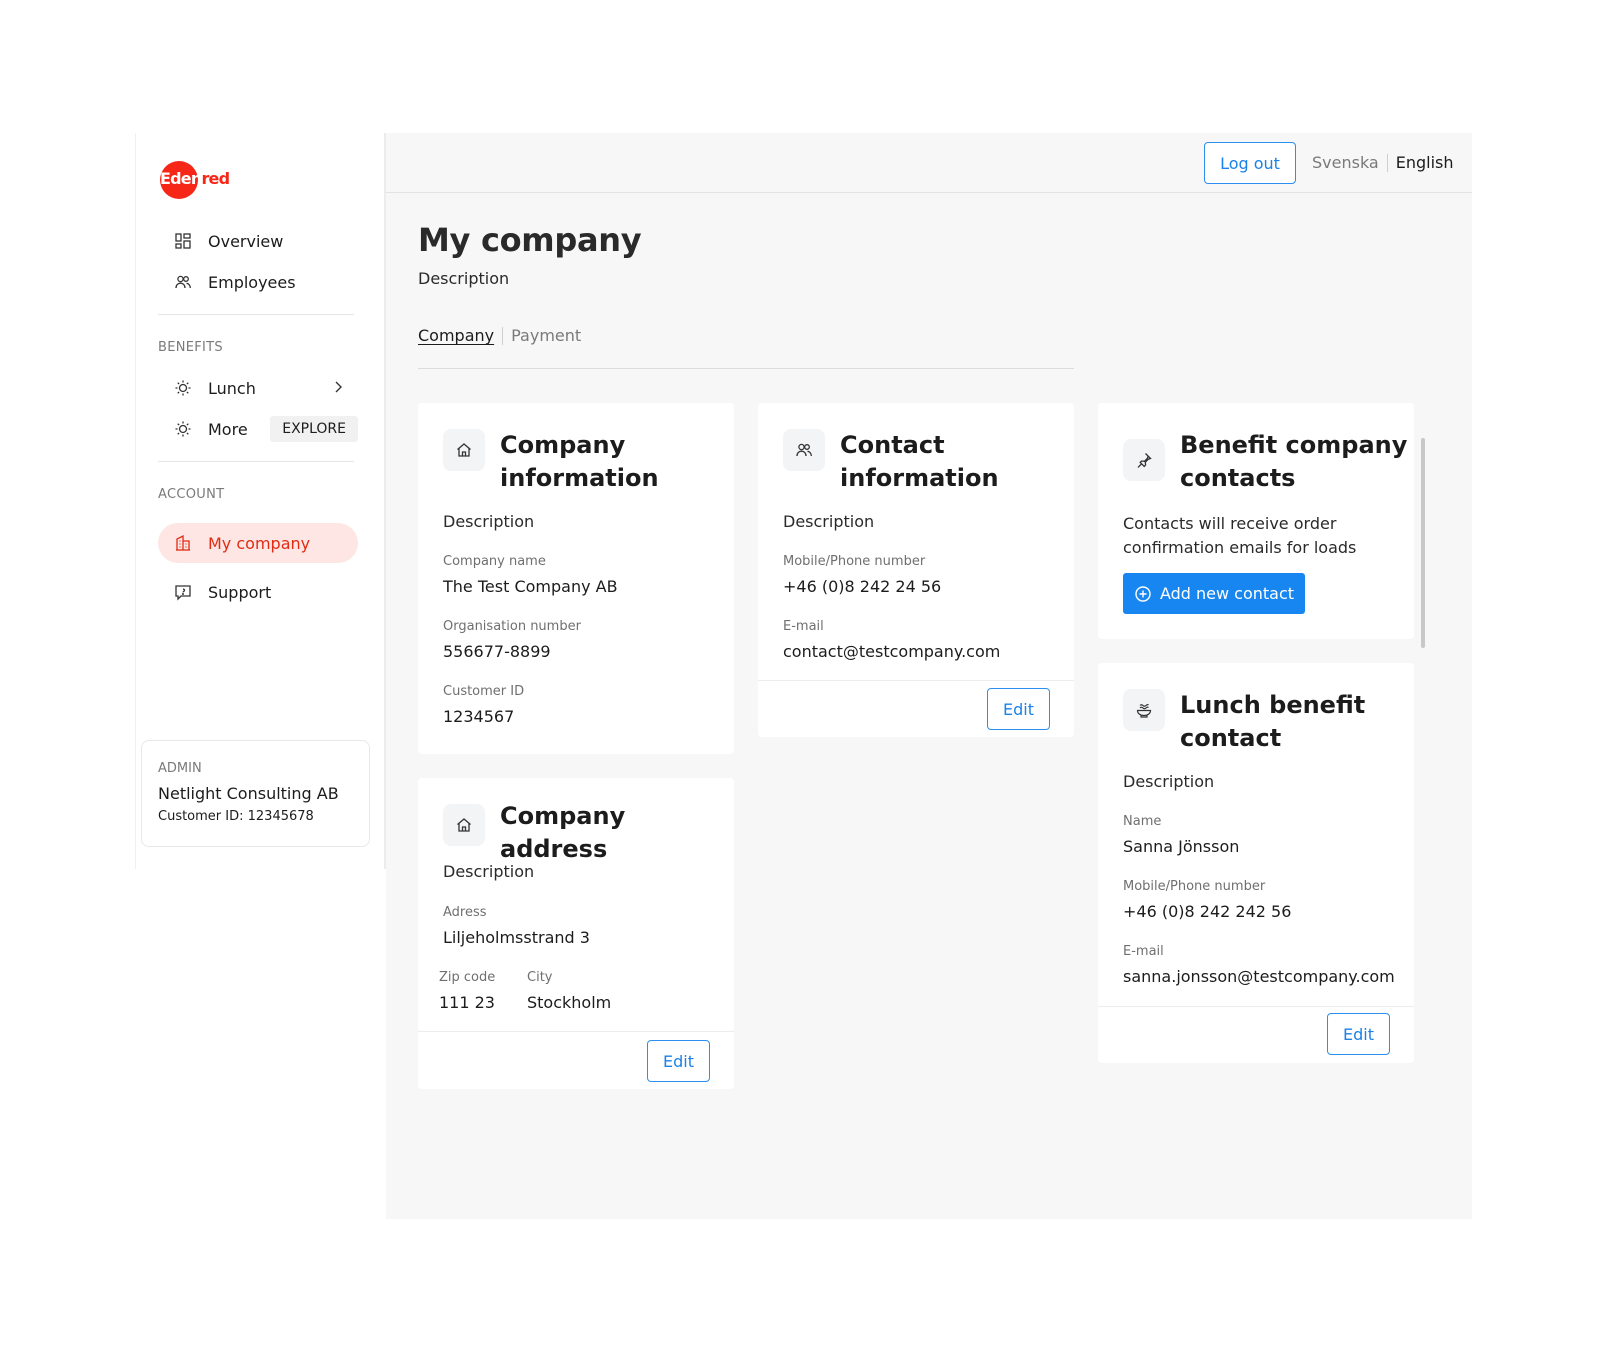 The image size is (1600, 1348). What do you see at coordinates (1144, 460) in the screenshot?
I see `pin-icon` at bounding box center [1144, 460].